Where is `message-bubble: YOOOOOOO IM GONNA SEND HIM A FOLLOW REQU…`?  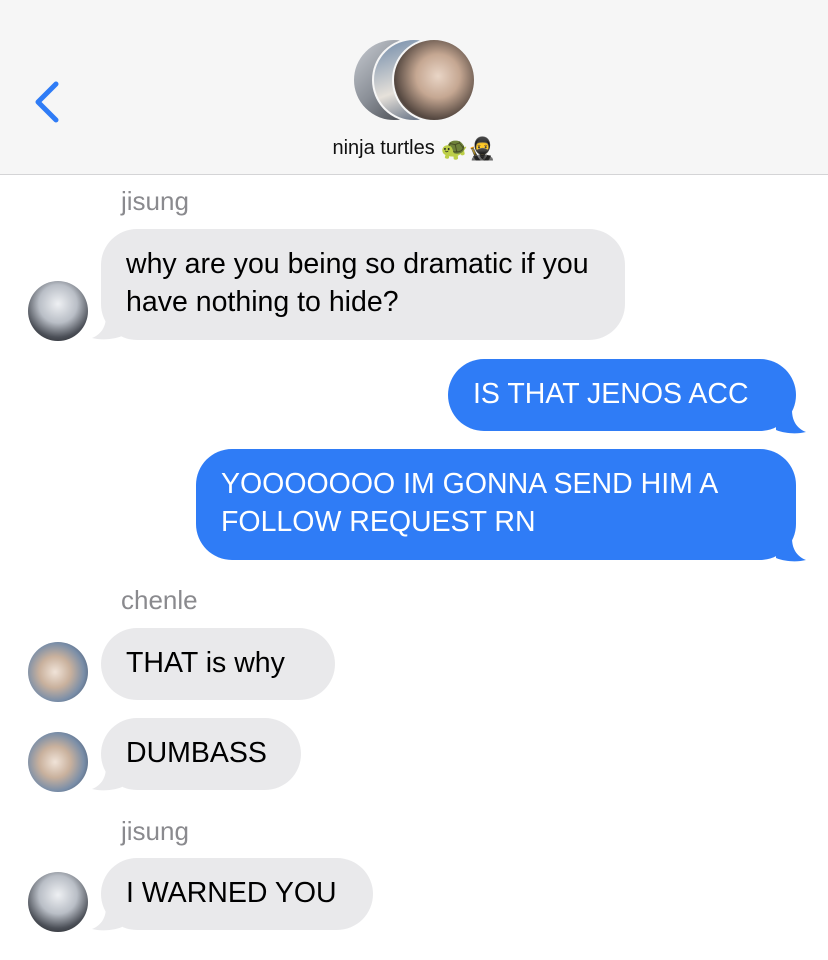 message-bubble: YOOOOOOO IM GONNA SEND HIM A FOLLOW REQU… is located at coordinates (496, 504).